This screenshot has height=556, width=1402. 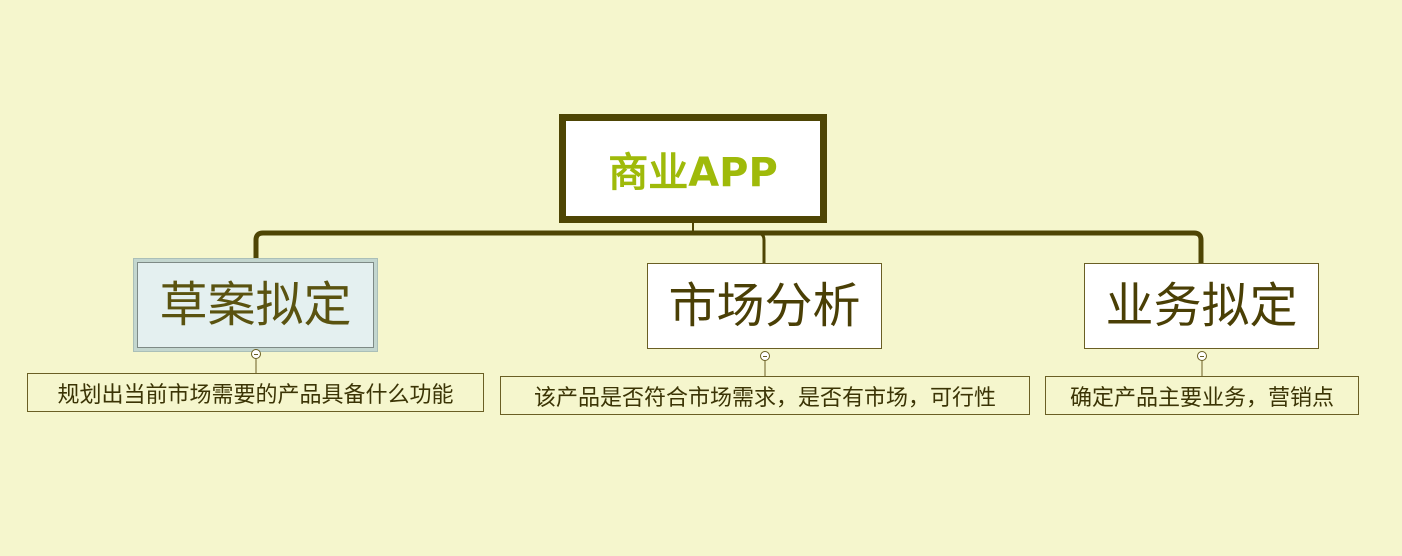 I want to click on branch-topic-draft: 草案拟定, so click(x=255, y=305).